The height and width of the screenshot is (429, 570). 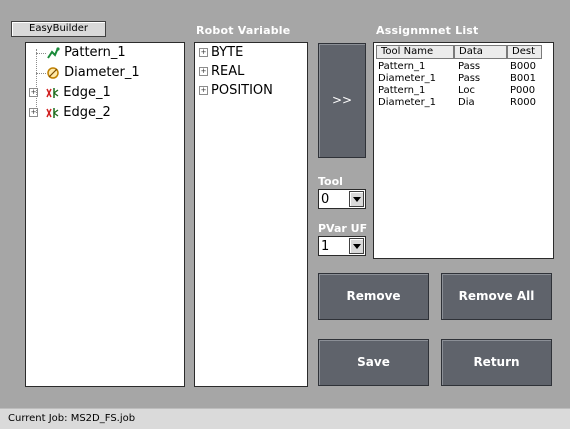 What do you see at coordinates (427, 30) in the screenshot?
I see `assignment-list-header: Assignmnet List` at bounding box center [427, 30].